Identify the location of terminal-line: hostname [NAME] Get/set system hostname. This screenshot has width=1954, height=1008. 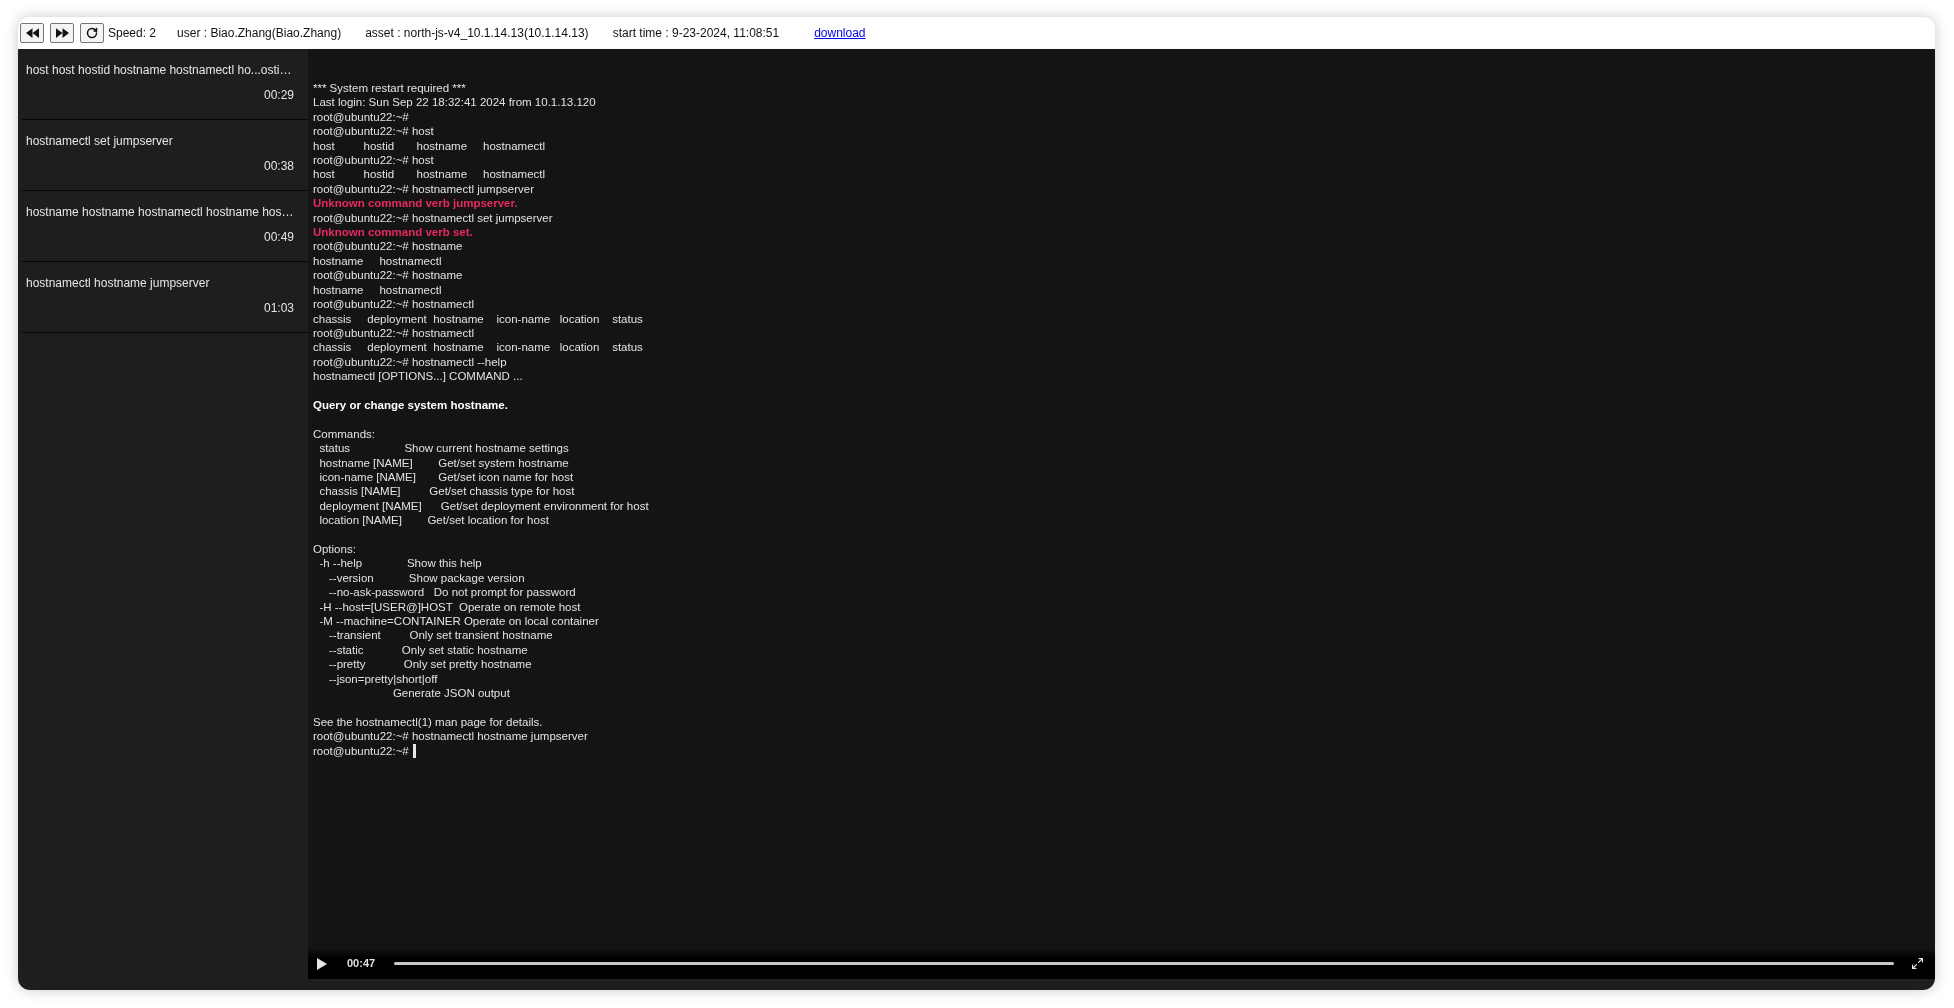
(443, 462).